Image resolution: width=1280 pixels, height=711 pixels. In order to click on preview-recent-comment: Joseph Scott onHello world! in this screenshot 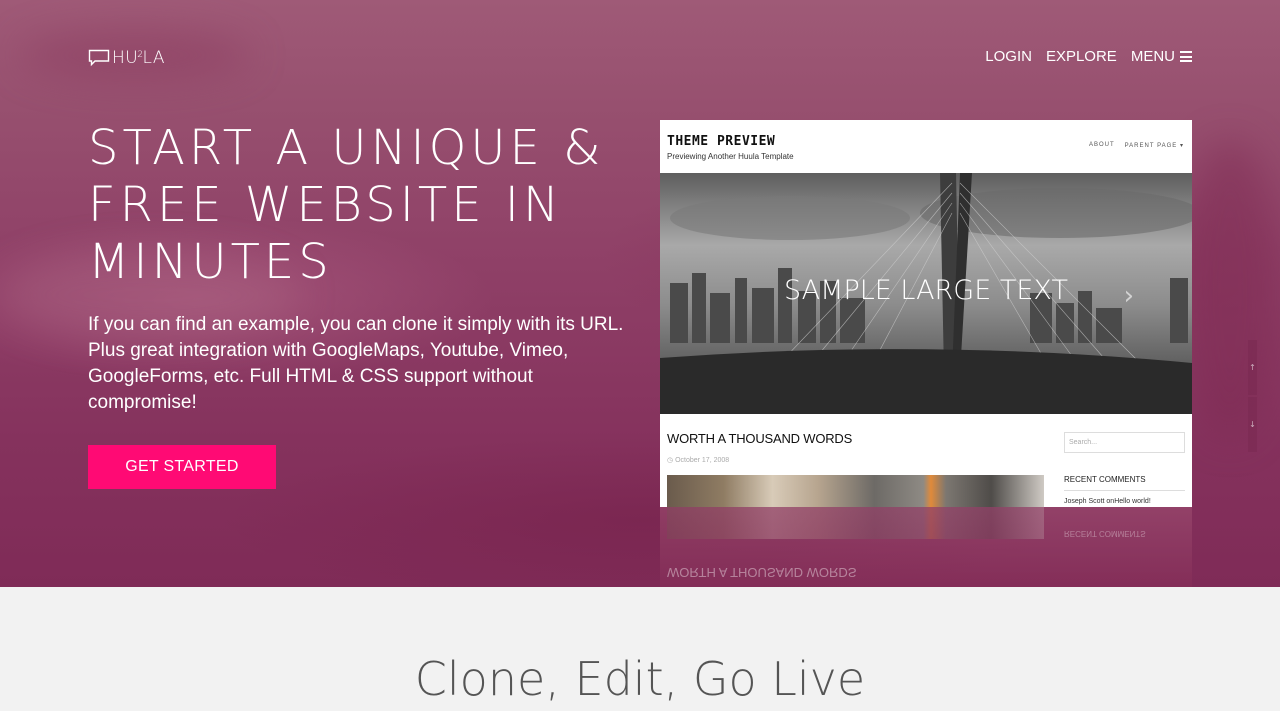, I will do `click(1107, 501)`.